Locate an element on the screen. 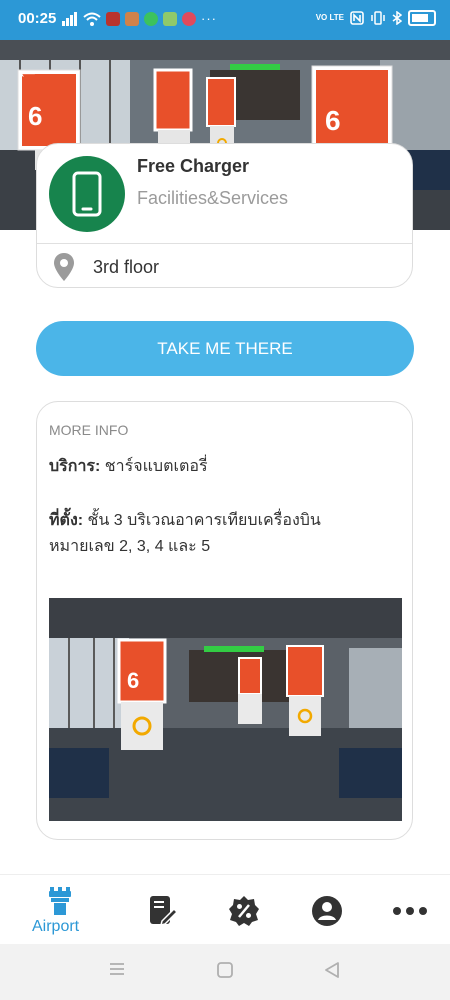 The height and width of the screenshot is (1000, 450). map-pin-icon is located at coordinates (64, 267).